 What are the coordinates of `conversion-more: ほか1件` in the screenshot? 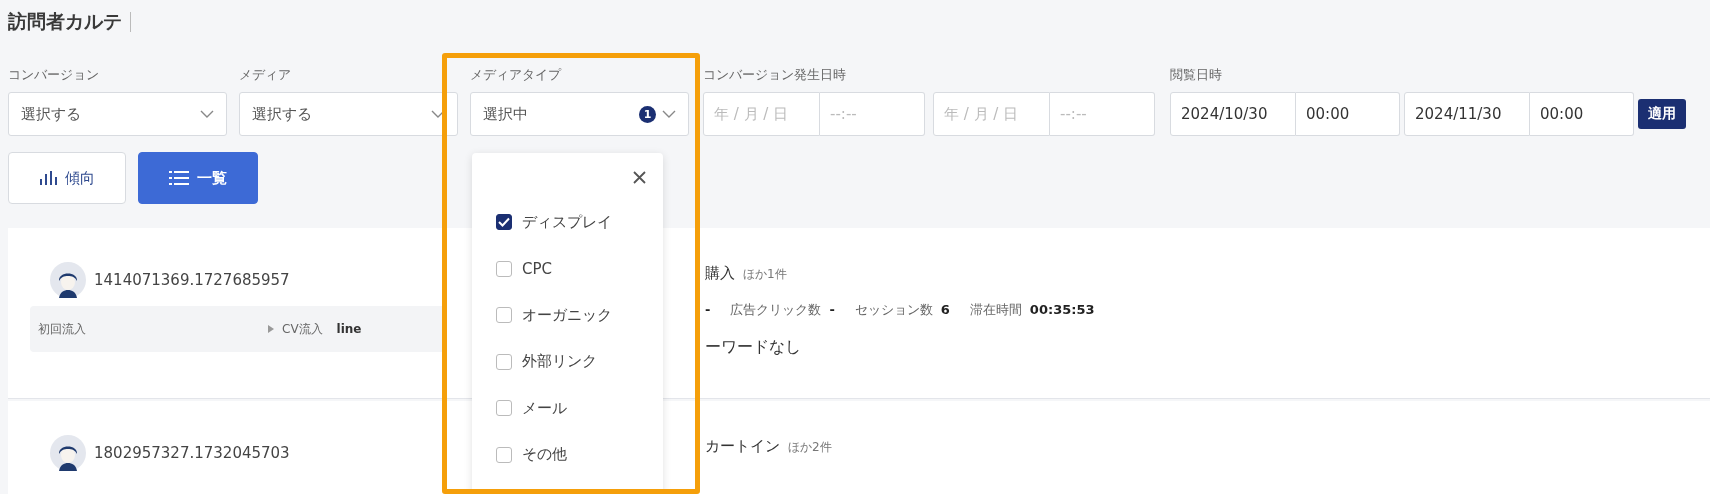 It's located at (765, 274).